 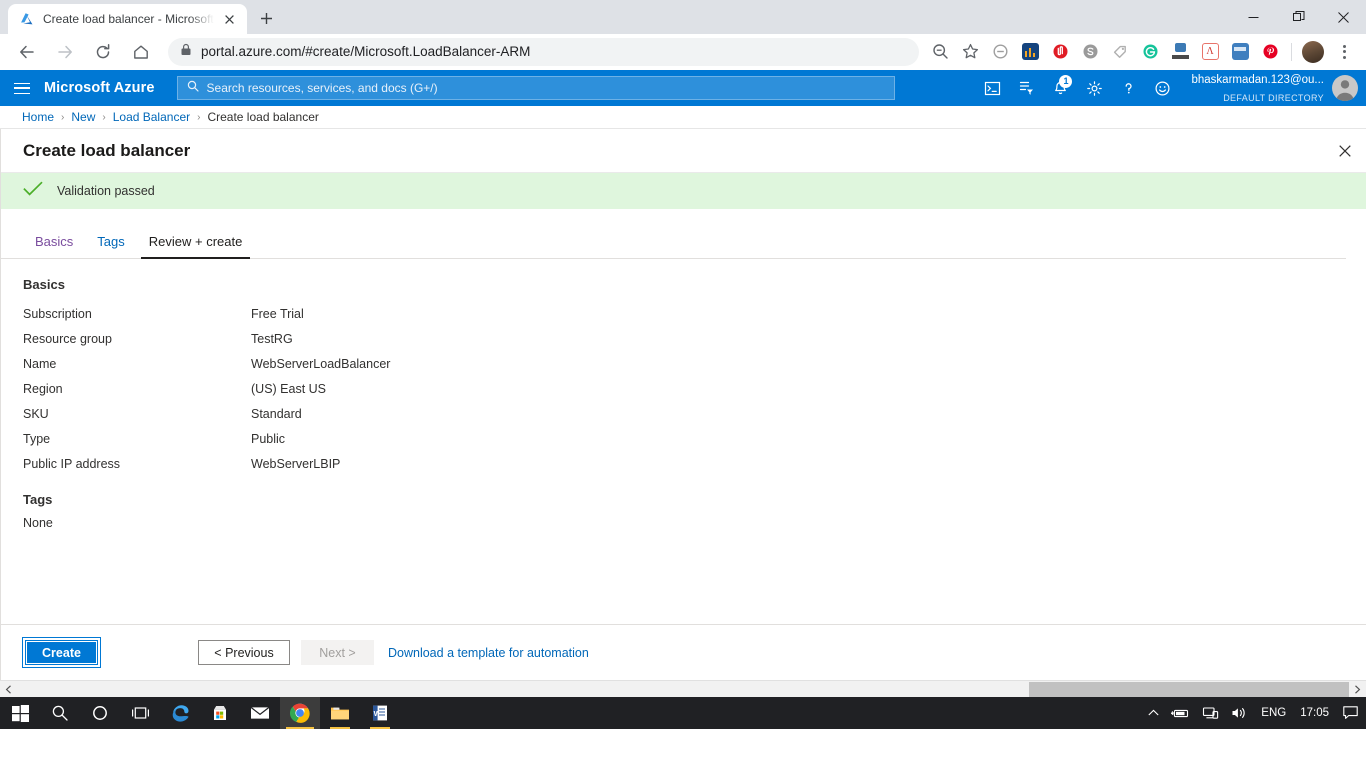 What do you see at coordinates (1350, 713) in the screenshot?
I see `action-center-icon` at bounding box center [1350, 713].